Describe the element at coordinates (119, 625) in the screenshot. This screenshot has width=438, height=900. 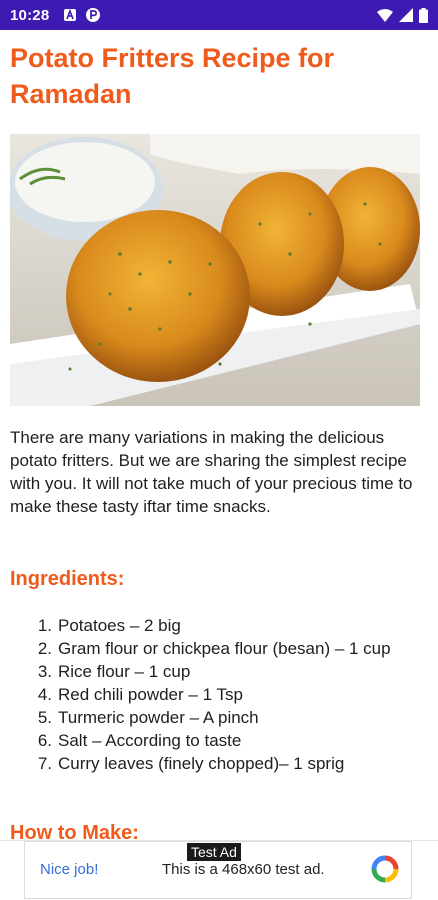
I see `item-text: Potatoes – 2 big` at that location.